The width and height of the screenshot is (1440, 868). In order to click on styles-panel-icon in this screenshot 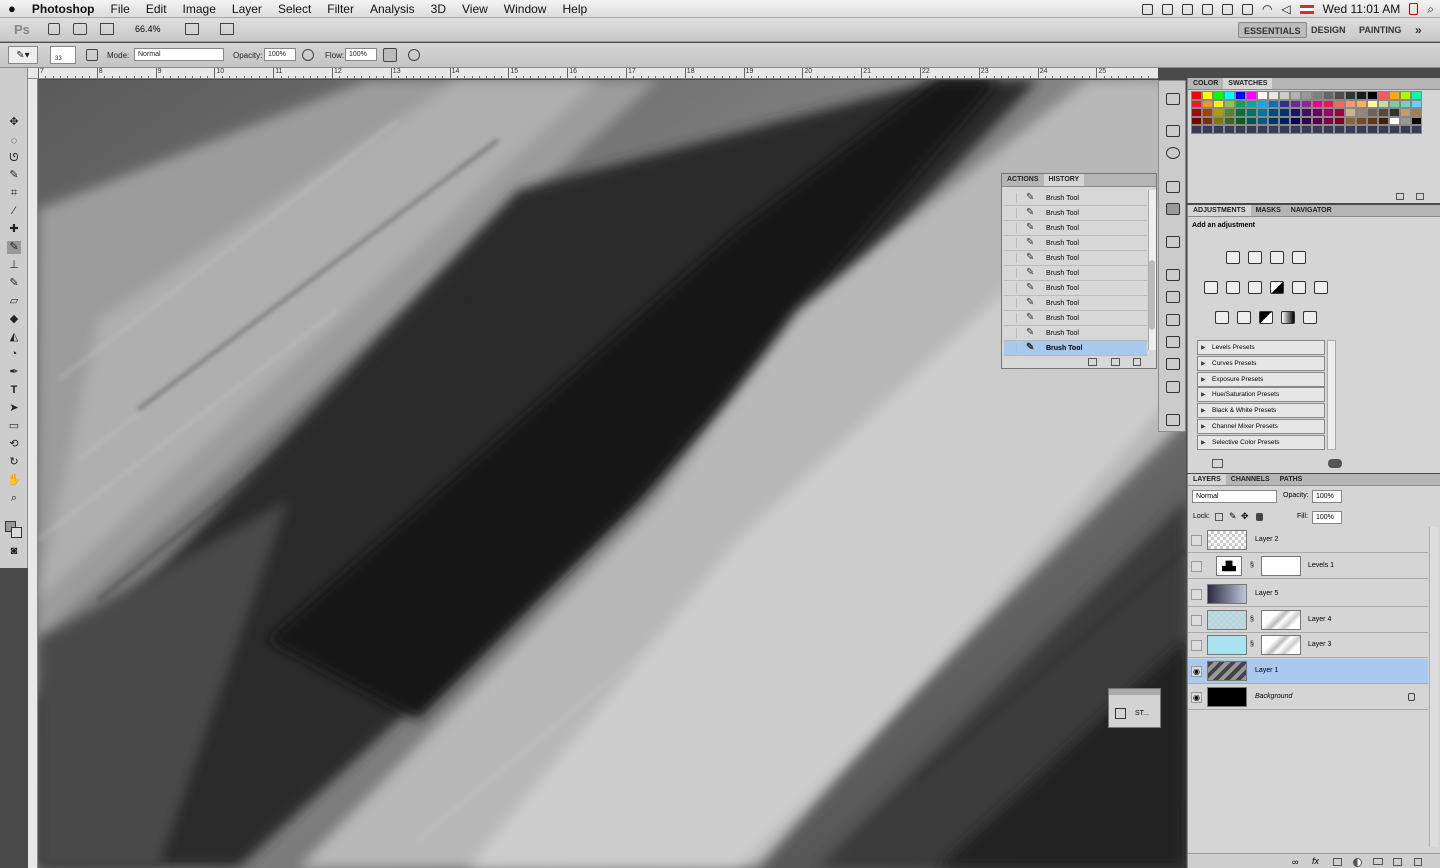, I will do `click(1120, 713)`.